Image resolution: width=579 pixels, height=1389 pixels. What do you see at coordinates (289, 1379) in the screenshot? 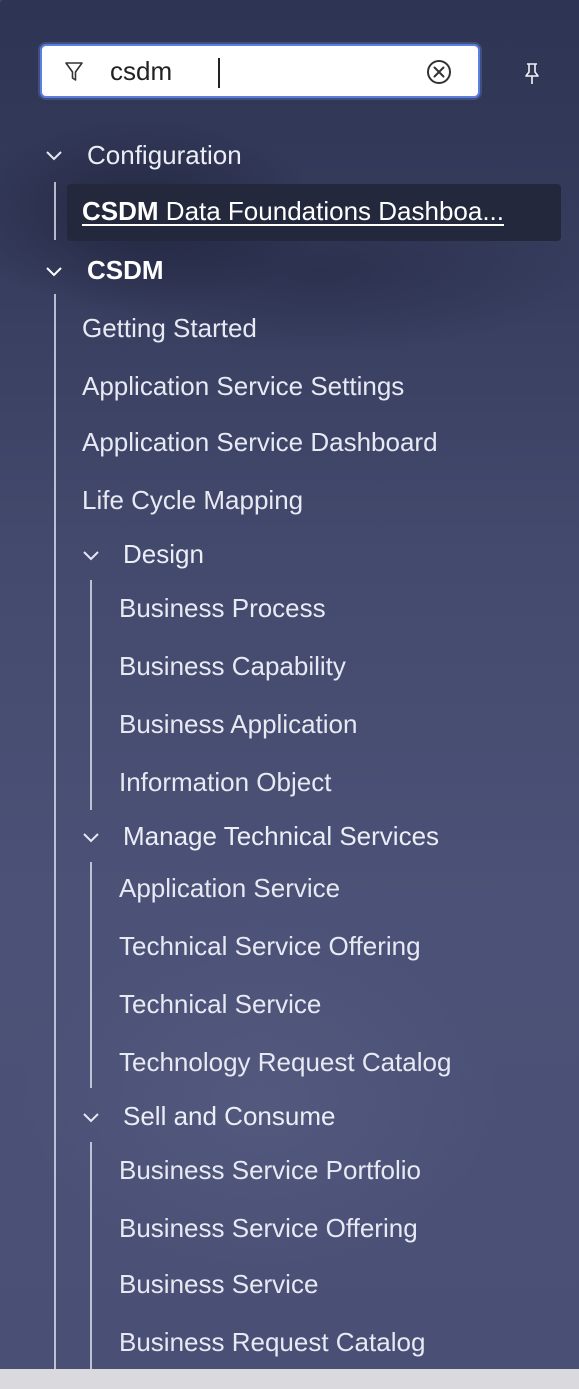
I see `panel-bottom-edge` at bounding box center [289, 1379].